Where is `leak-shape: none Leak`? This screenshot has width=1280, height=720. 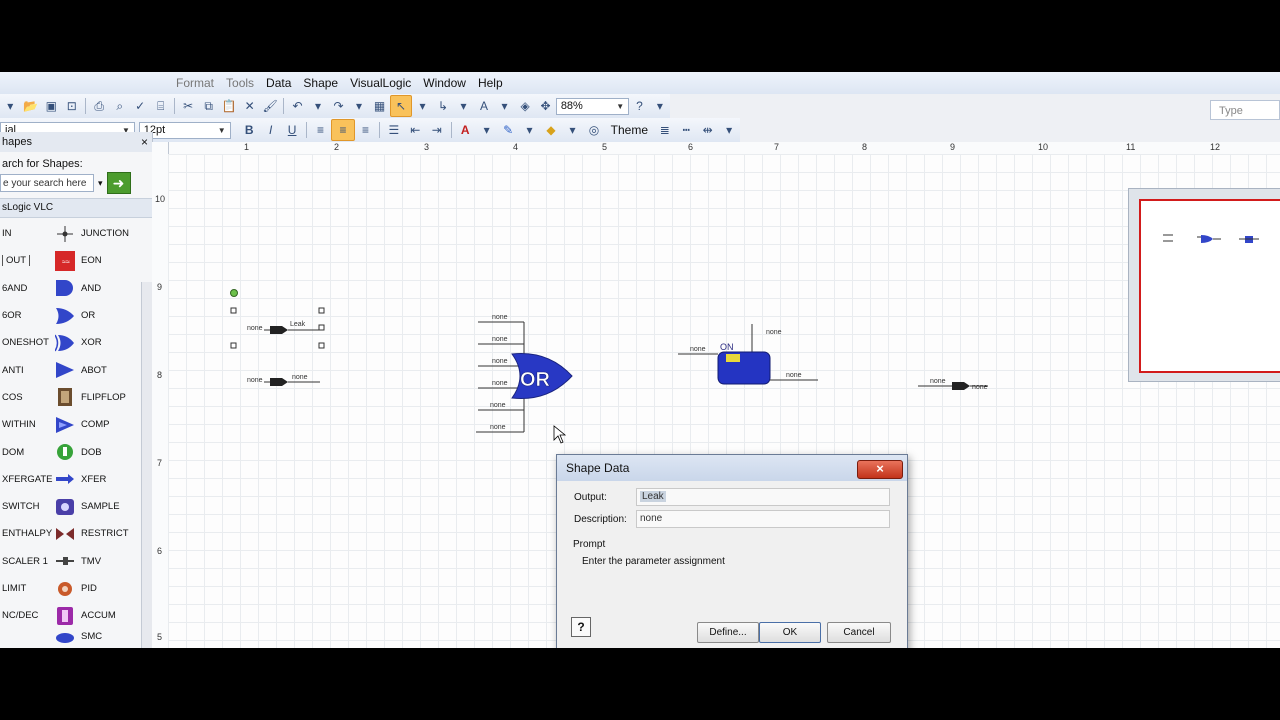 leak-shape: none Leak is located at coordinates (277, 319).